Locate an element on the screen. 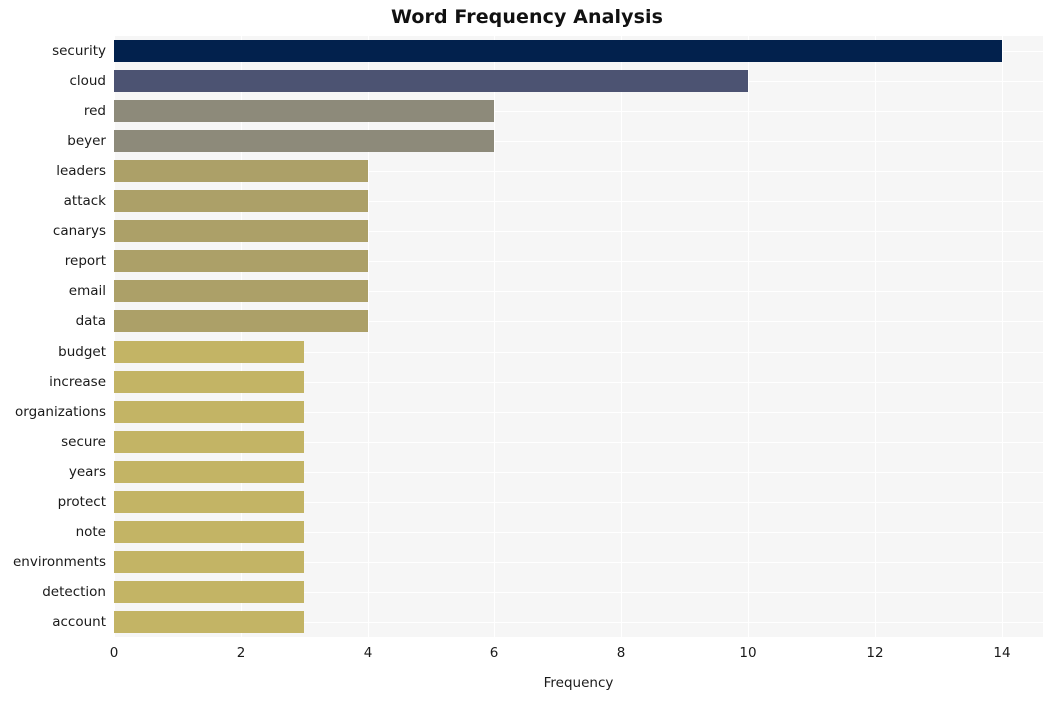  x-axis-tick-label: 10 is located at coordinates (748, 653).